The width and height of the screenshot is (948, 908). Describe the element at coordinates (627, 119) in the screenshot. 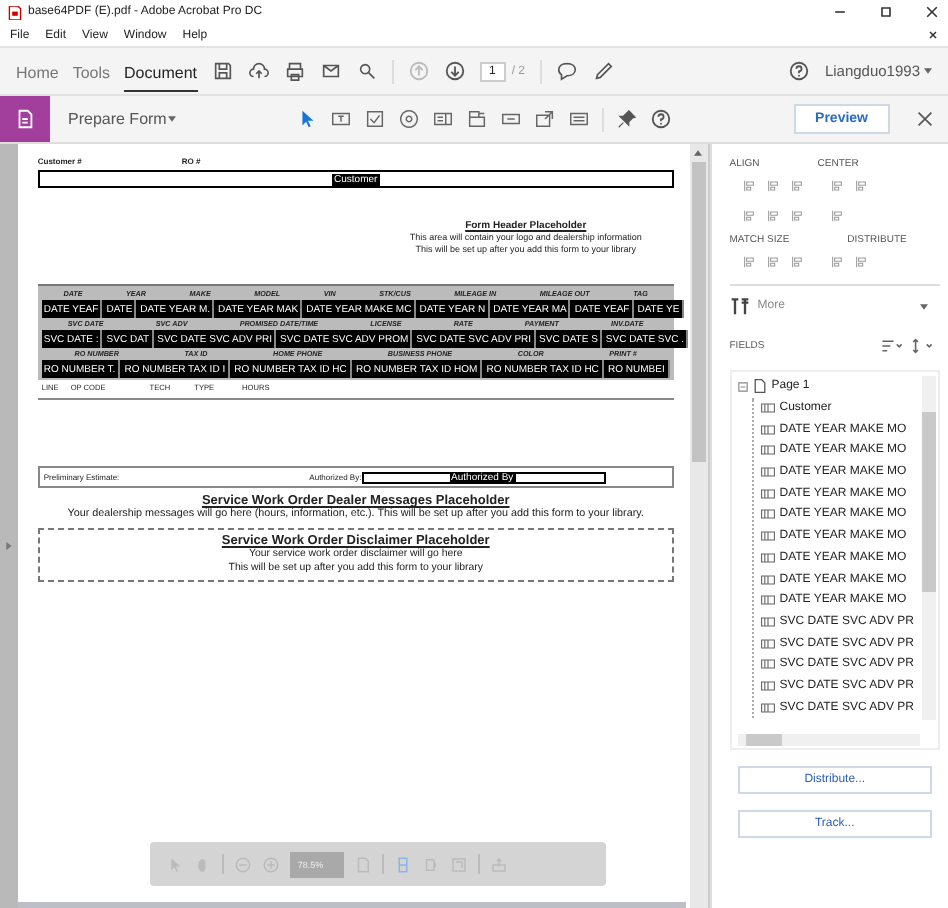

I see `pin-icon` at that location.